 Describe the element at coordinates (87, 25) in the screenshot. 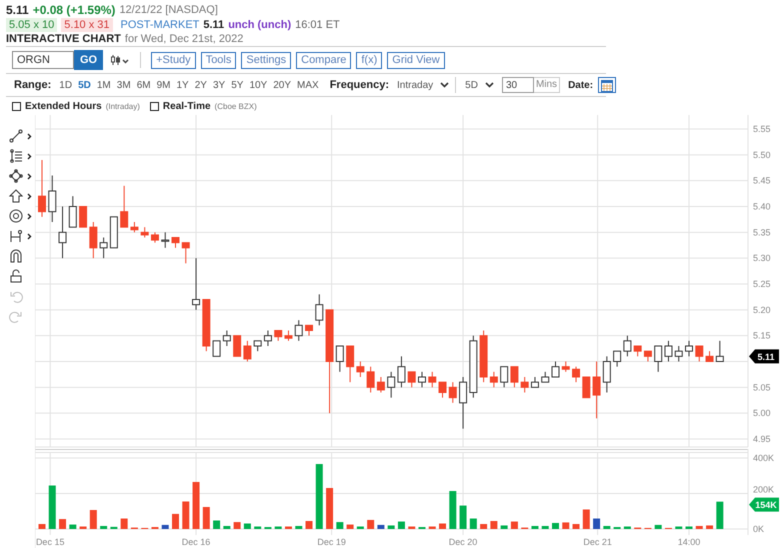

I see `ask-chip: 5.10 x 31` at that location.